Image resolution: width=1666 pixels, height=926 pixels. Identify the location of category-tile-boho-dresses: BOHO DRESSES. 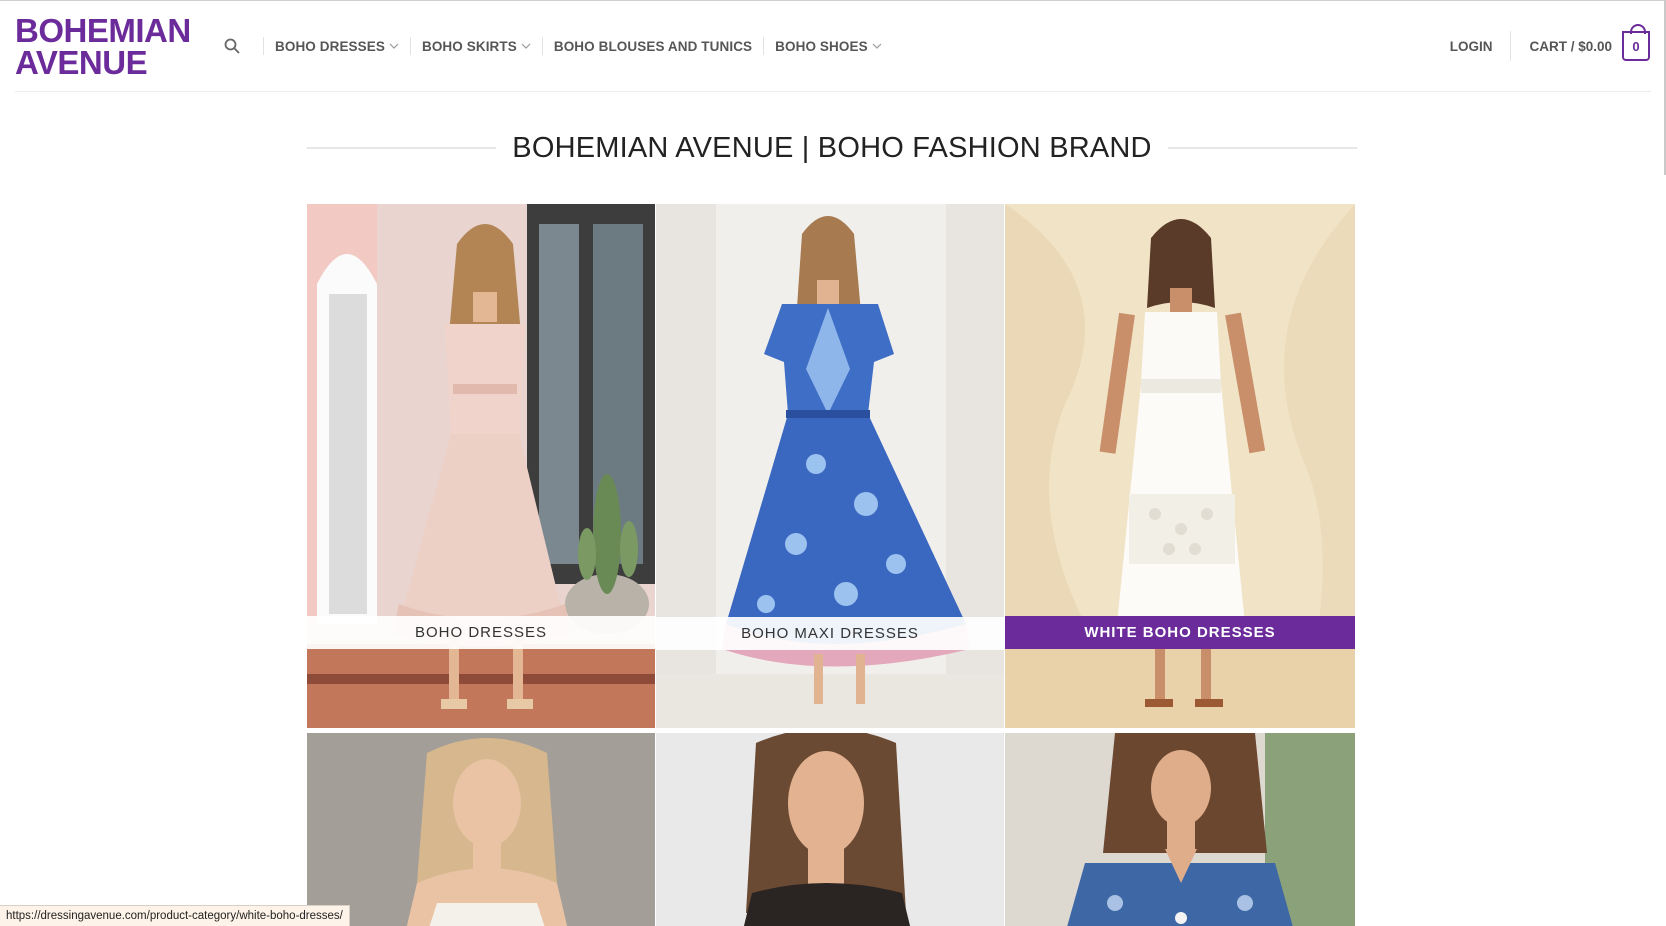
(481, 466).